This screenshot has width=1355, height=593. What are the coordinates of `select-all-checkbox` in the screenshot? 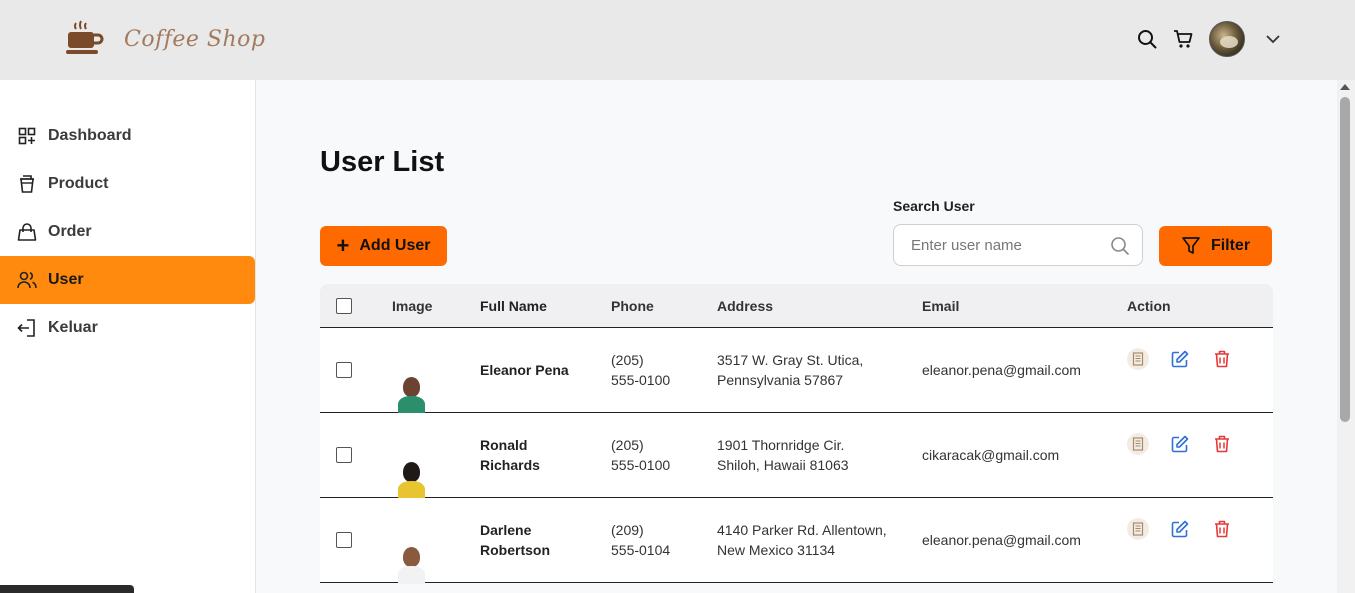 It's located at (344, 305).